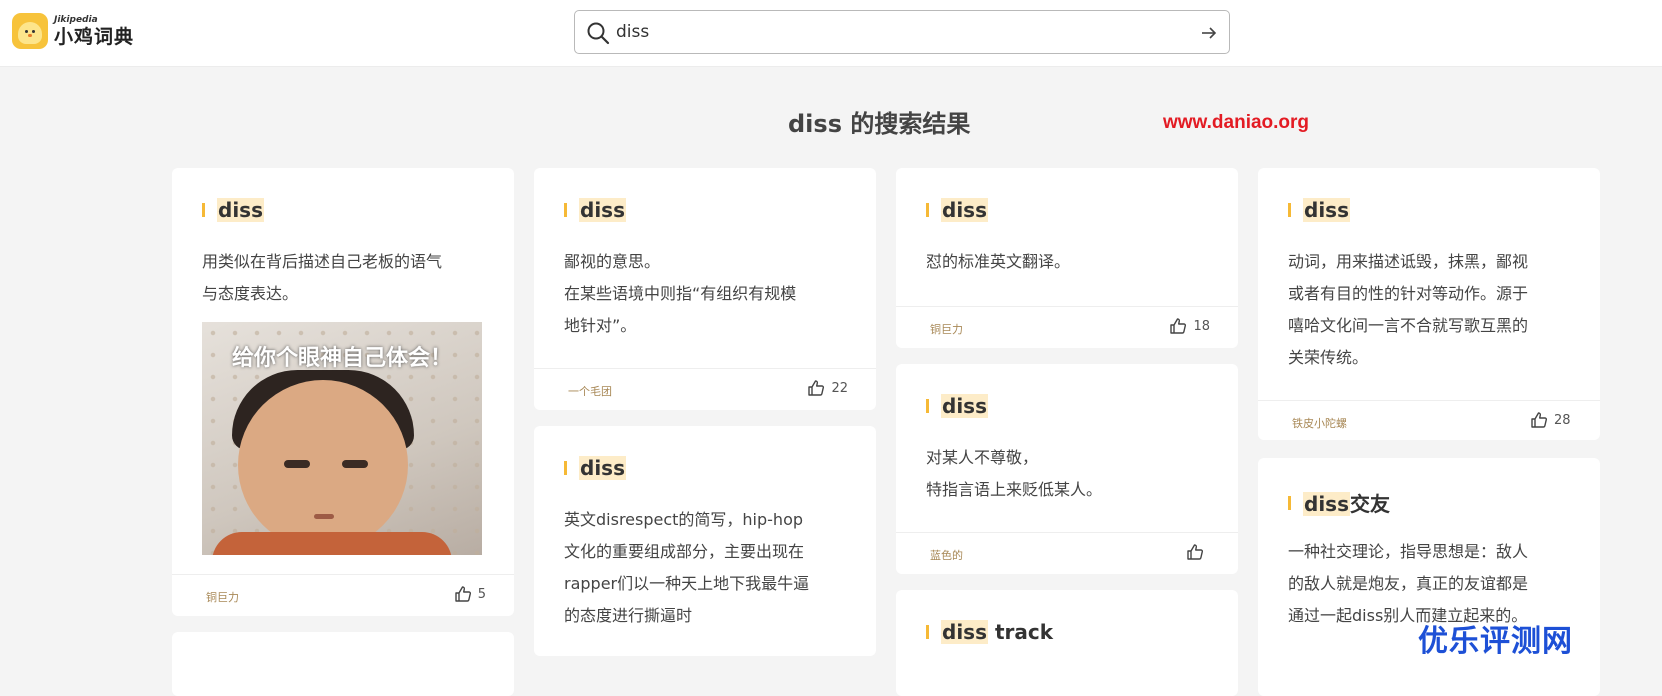 The image size is (1662, 696). Describe the element at coordinates (1067, 326) in the screenshot. I see `card-footer: 铜巨力 18` at that location.